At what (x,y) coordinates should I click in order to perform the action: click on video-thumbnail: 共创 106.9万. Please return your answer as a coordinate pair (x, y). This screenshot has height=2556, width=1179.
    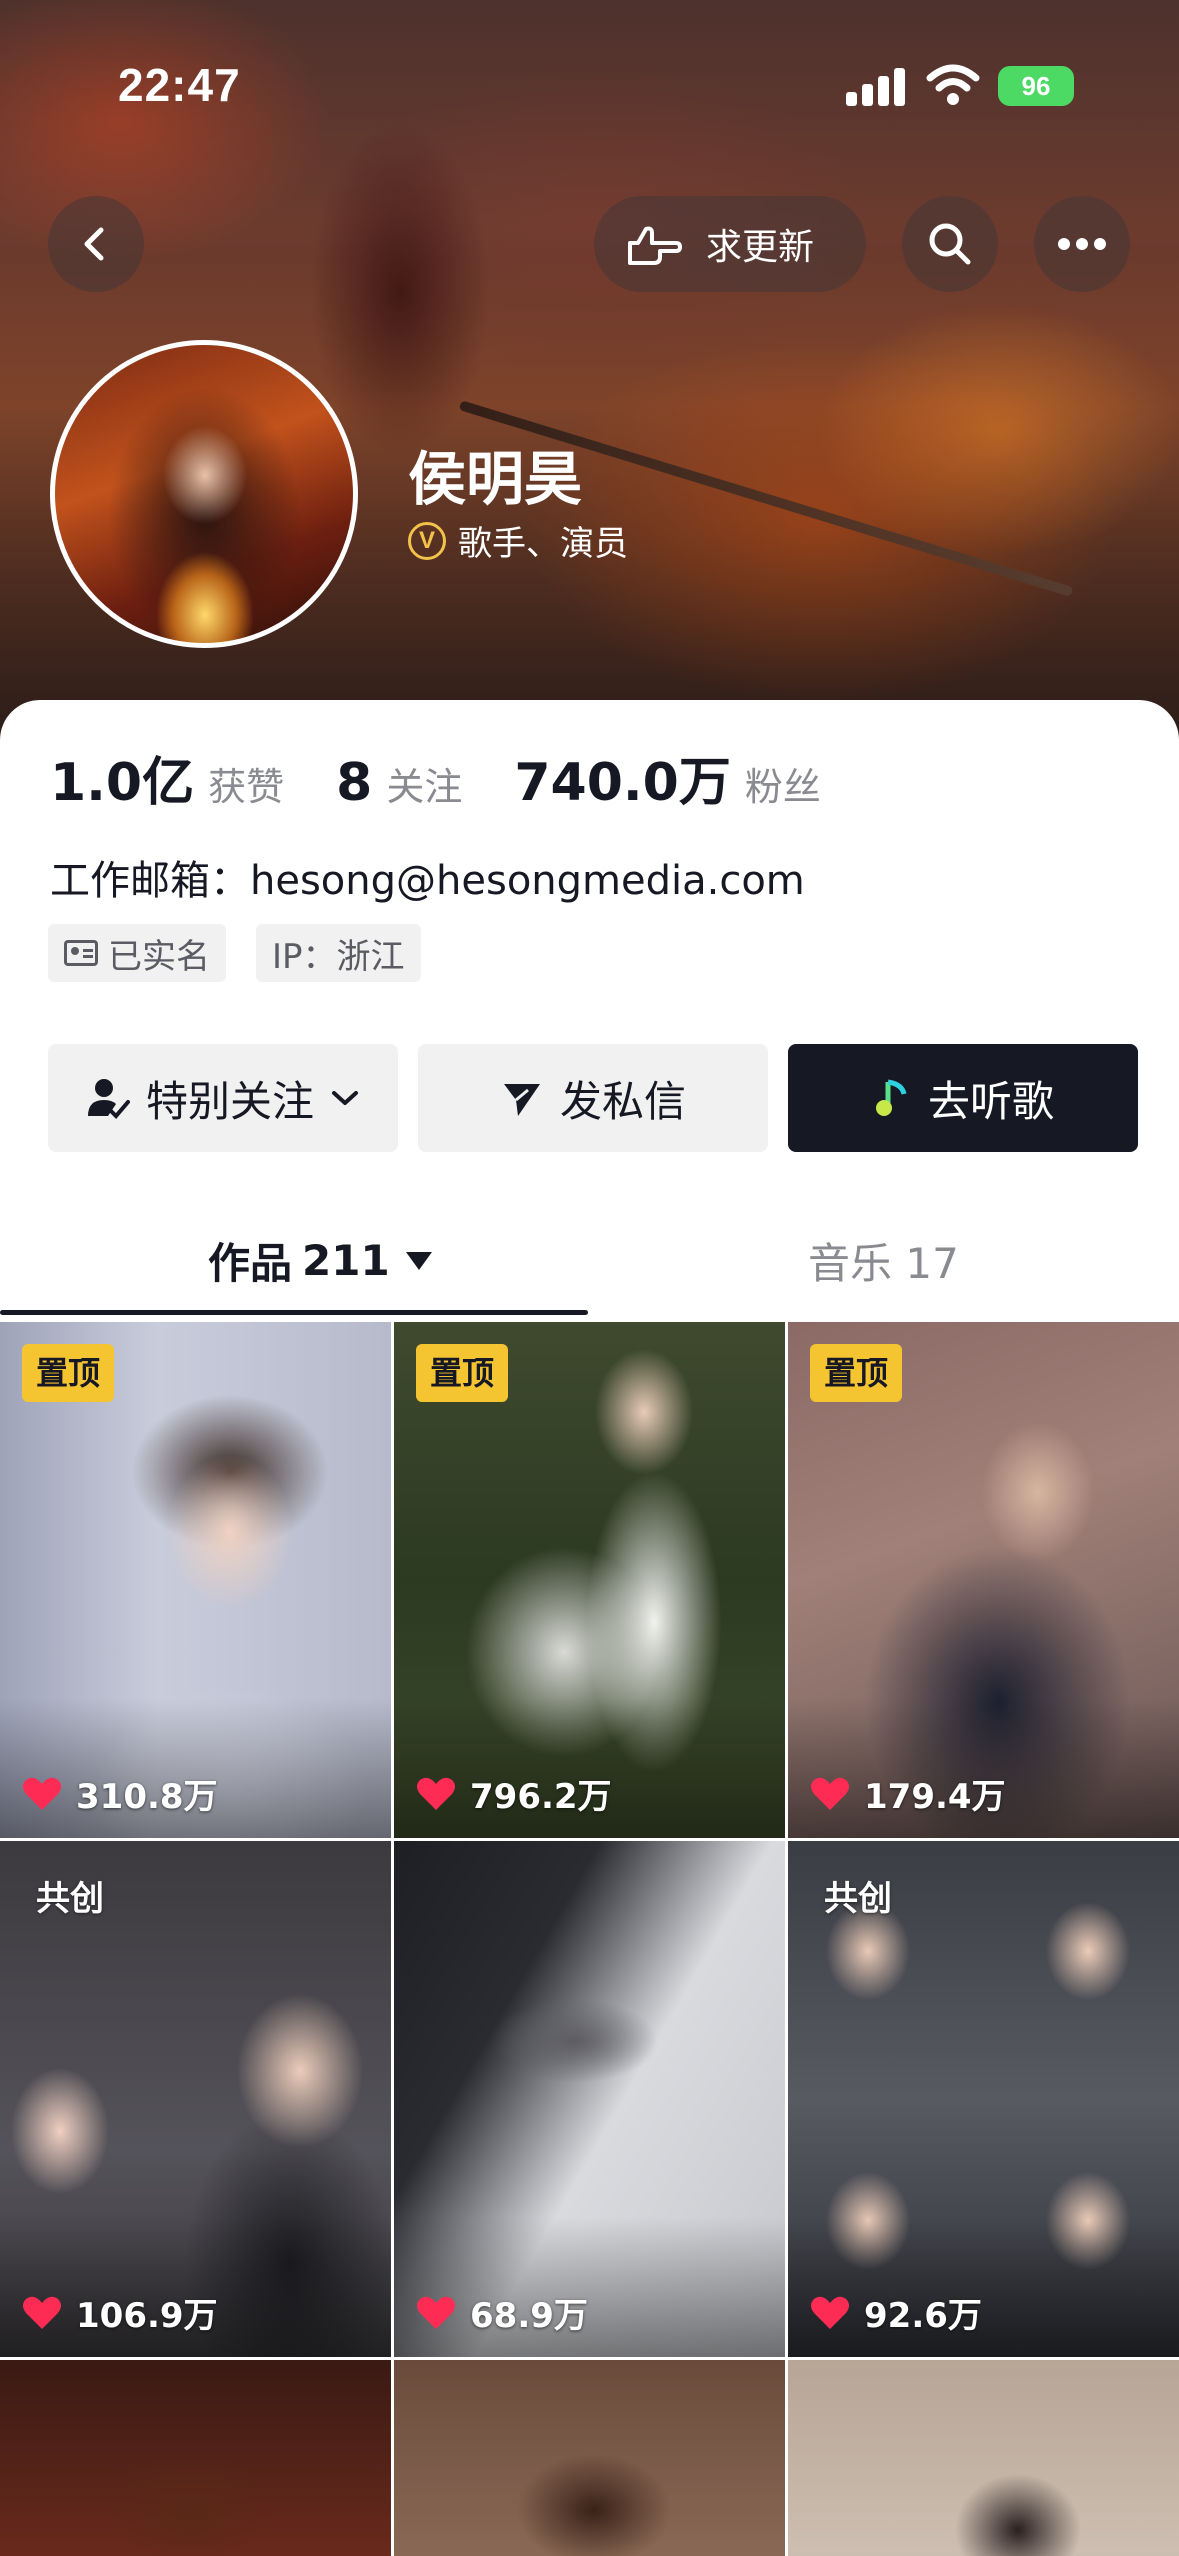
    Looking at the image, I should click on (195, 2099).